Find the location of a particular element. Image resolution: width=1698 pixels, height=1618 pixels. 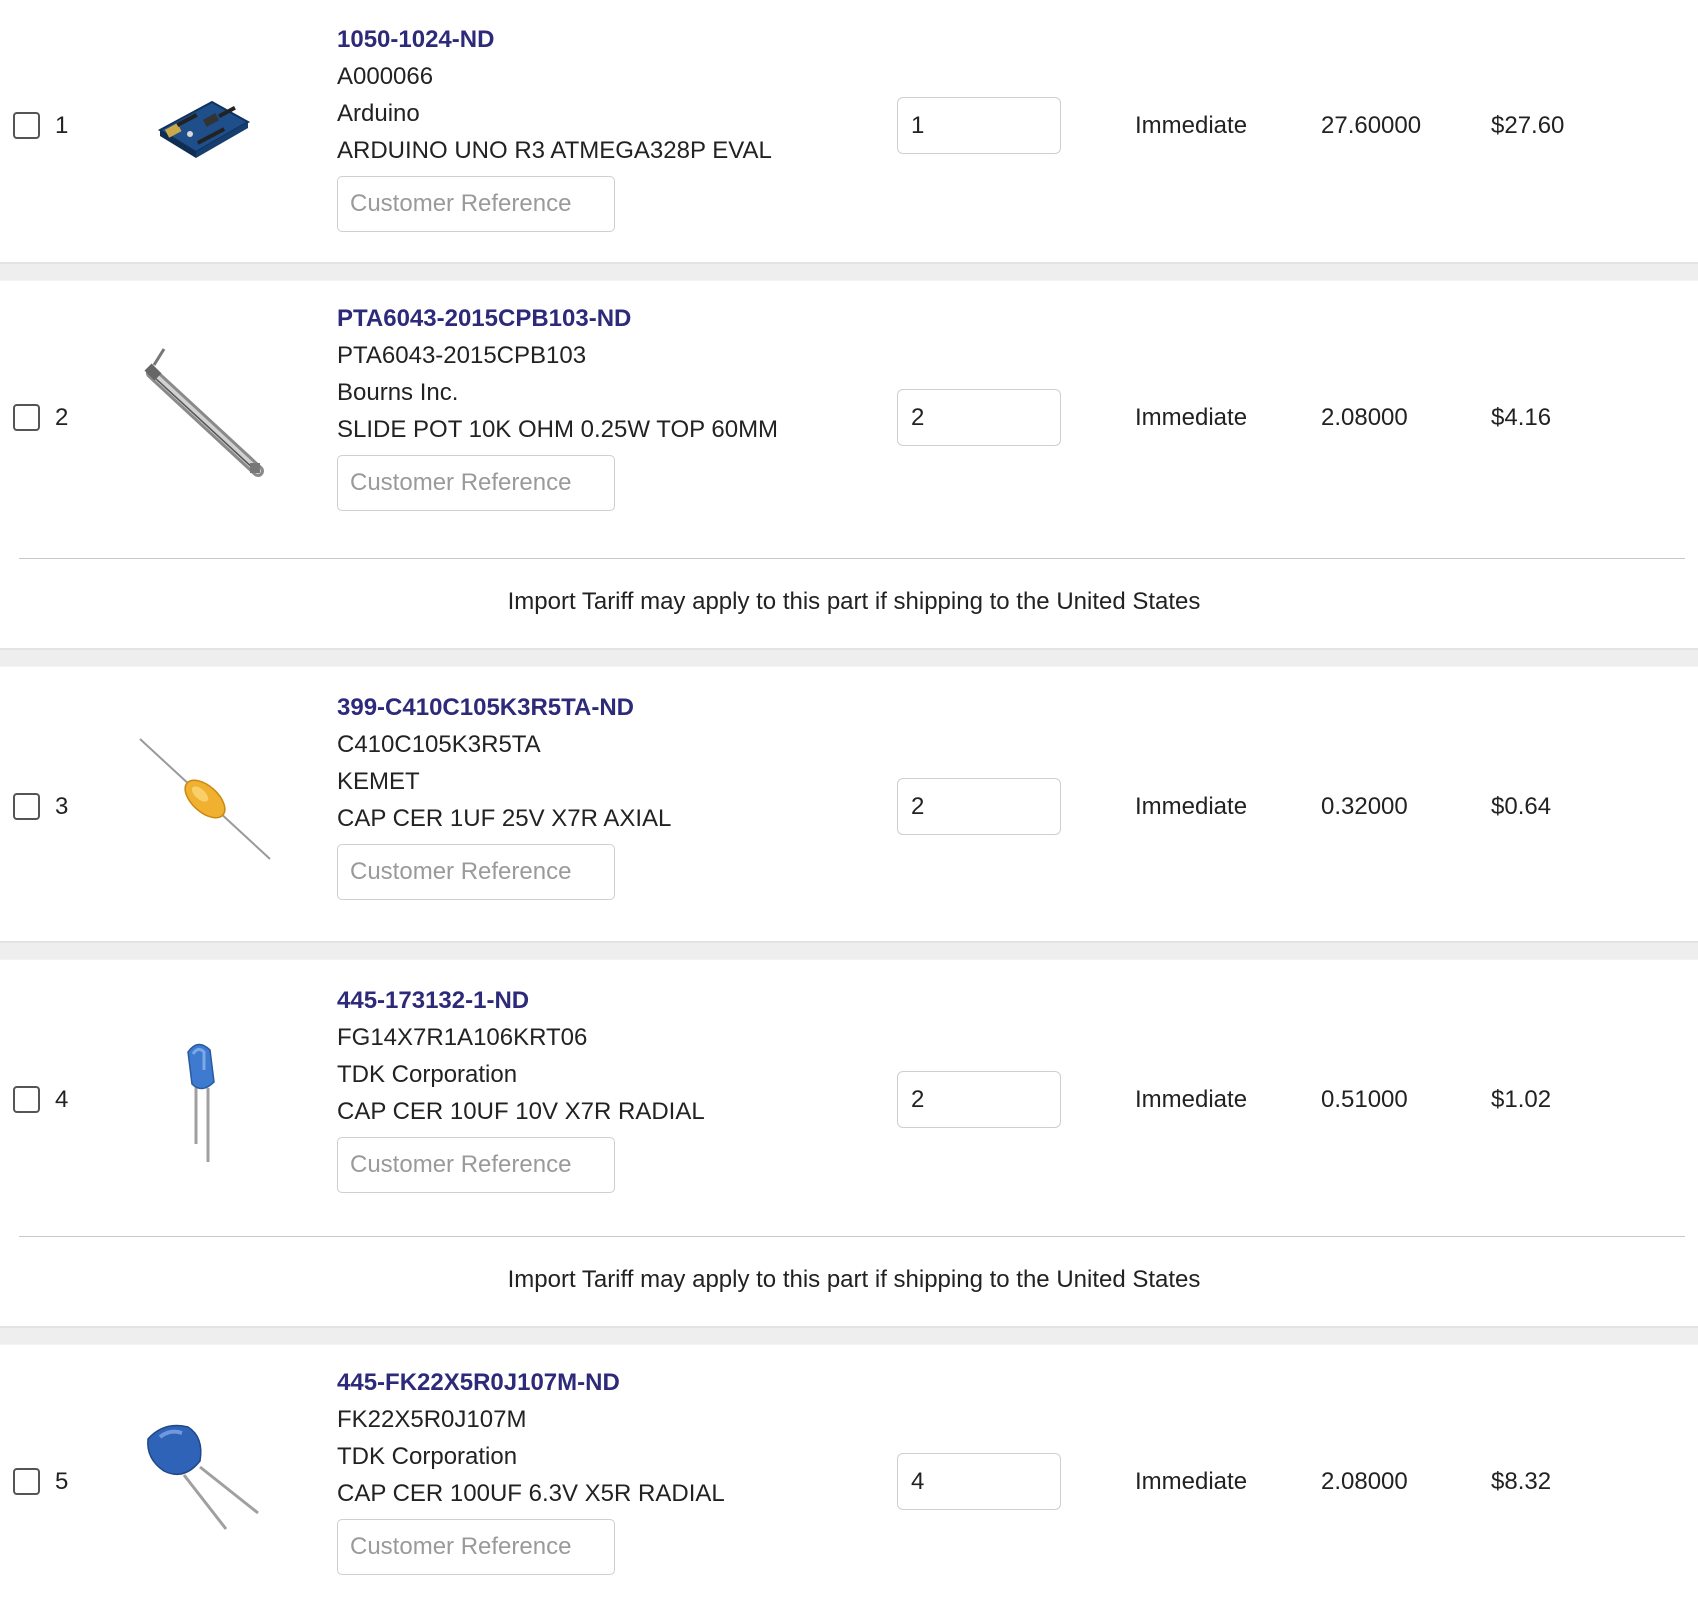

unit-price: 0.51000 is located at coordinates (1364, 1099).